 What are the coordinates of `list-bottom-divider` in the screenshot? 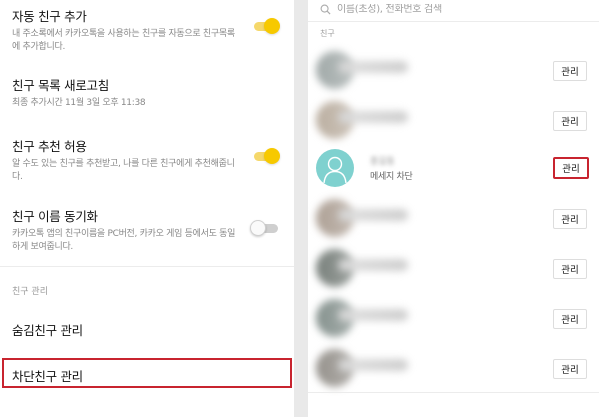 It's located at (453, 392).